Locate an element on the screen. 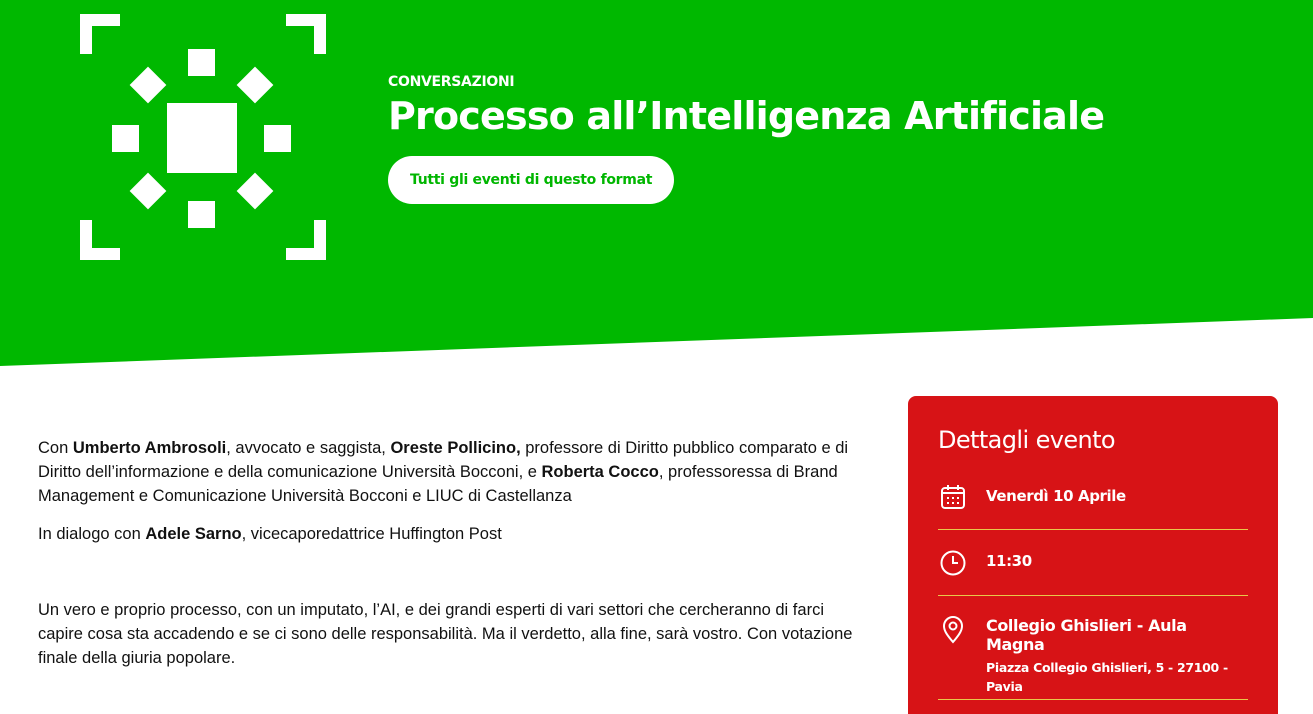 The width and height of the screenshot is (1313, 714). text-span: Con is located at coordinates (55, 448).